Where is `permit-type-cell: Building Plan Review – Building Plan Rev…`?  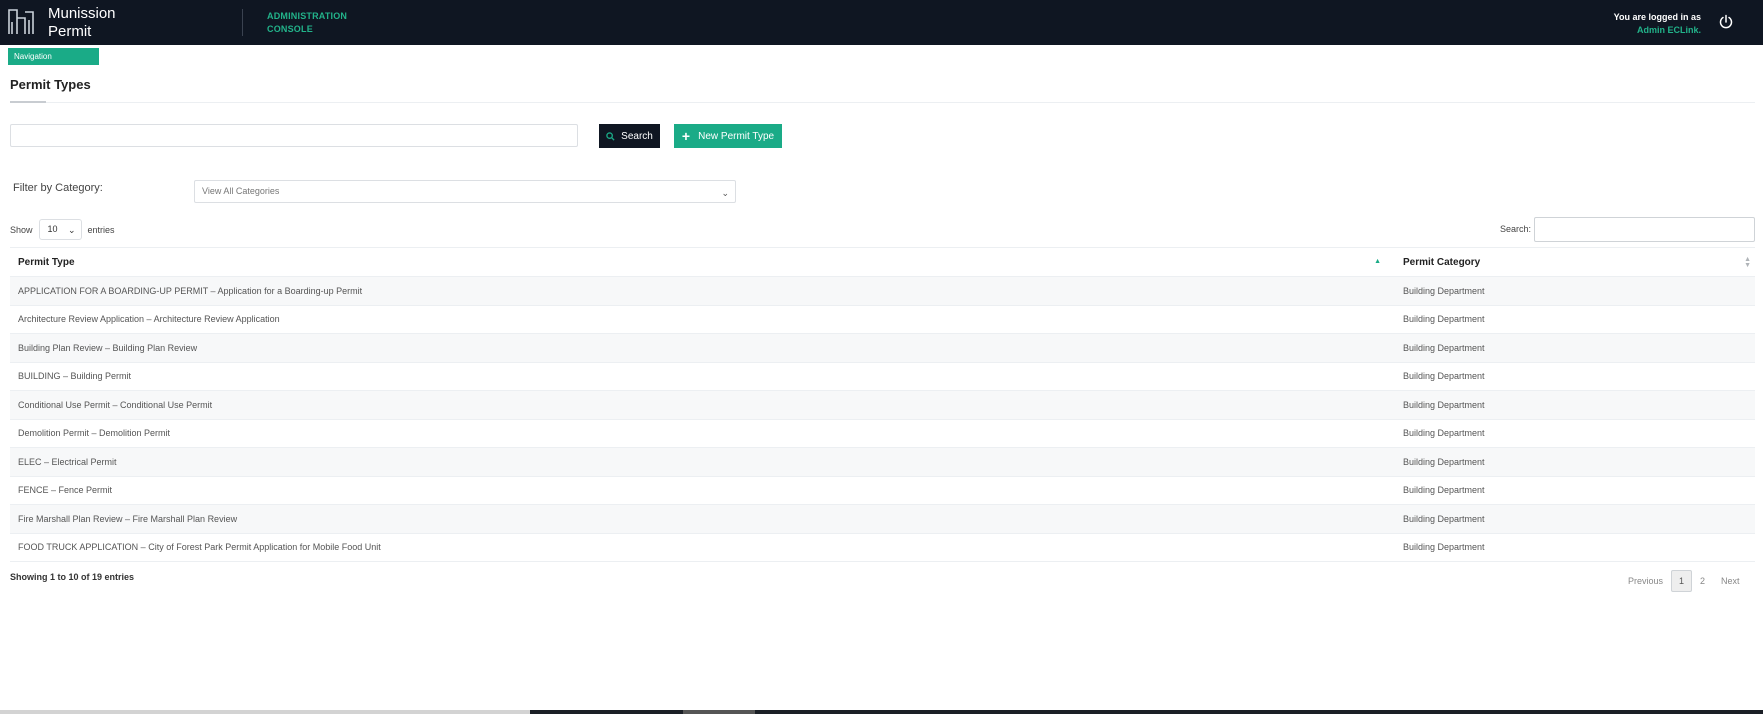 permit-type-cell: Building Plan Review – Building Plan Rev… is located at coordinates (702, 348).